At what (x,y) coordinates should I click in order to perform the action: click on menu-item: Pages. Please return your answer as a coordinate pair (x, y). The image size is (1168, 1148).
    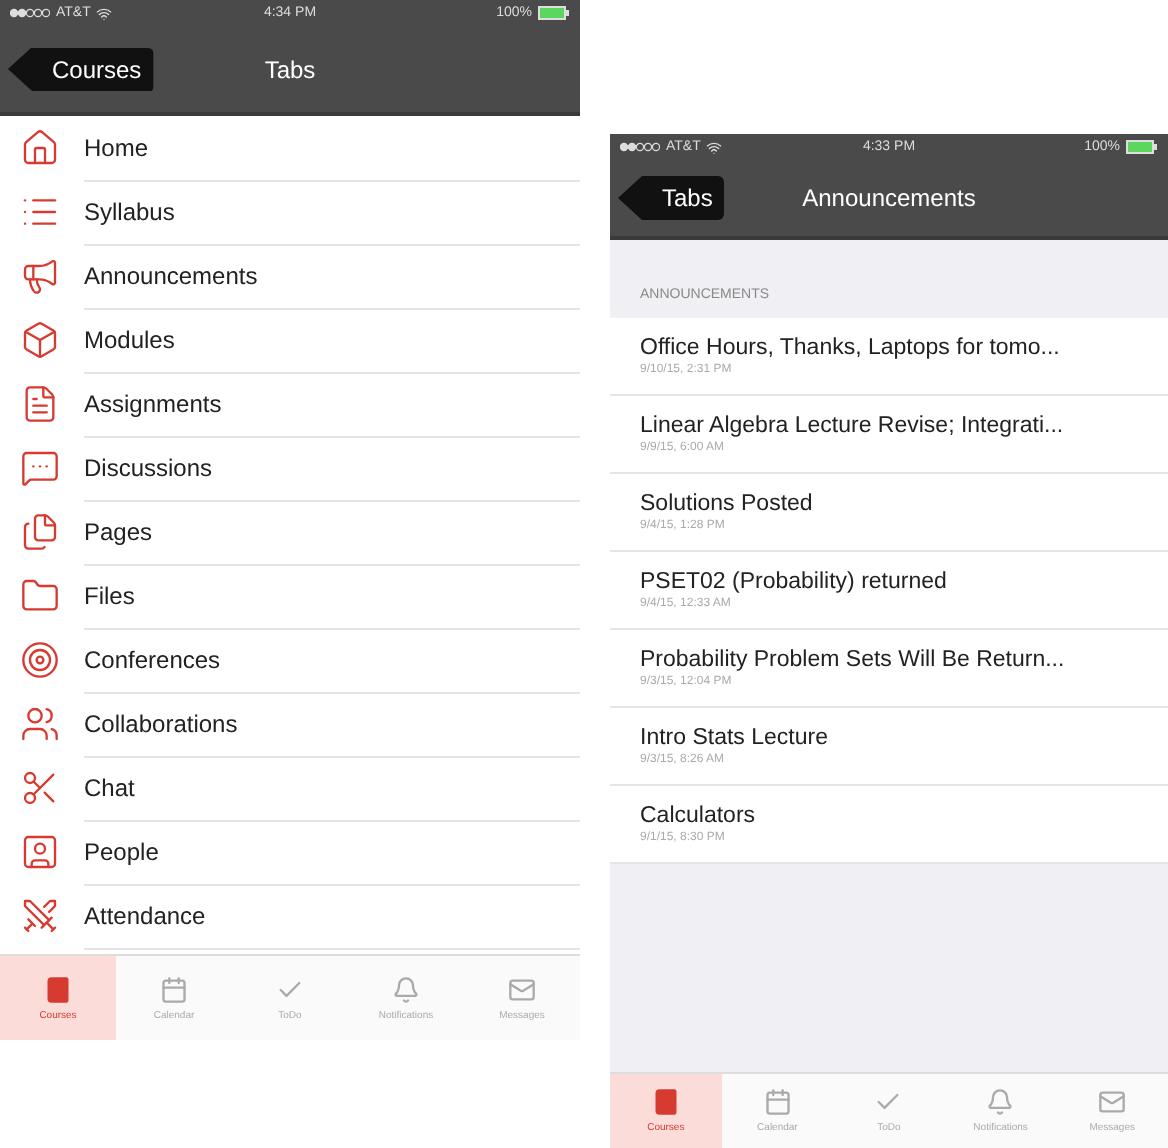
    Looking at the image, I should click on (332, 532).